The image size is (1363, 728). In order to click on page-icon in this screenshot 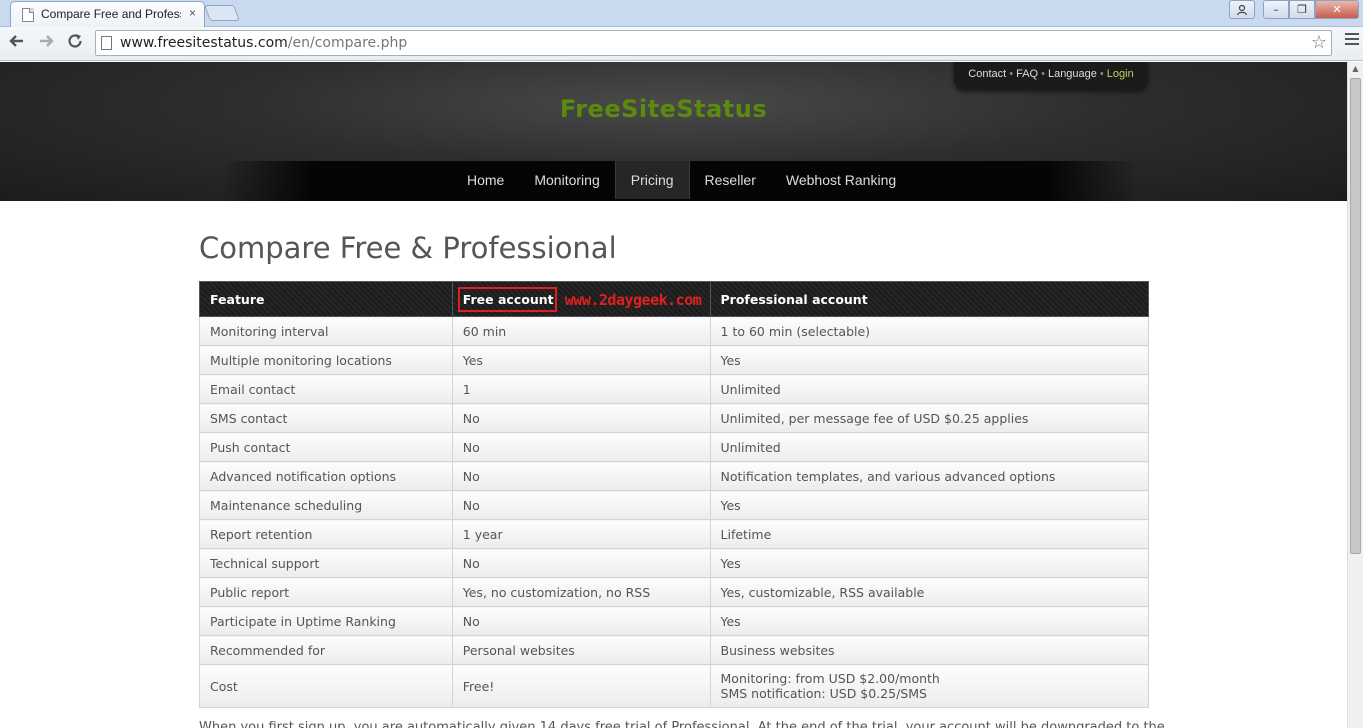, I will do `click(106, 43)`.